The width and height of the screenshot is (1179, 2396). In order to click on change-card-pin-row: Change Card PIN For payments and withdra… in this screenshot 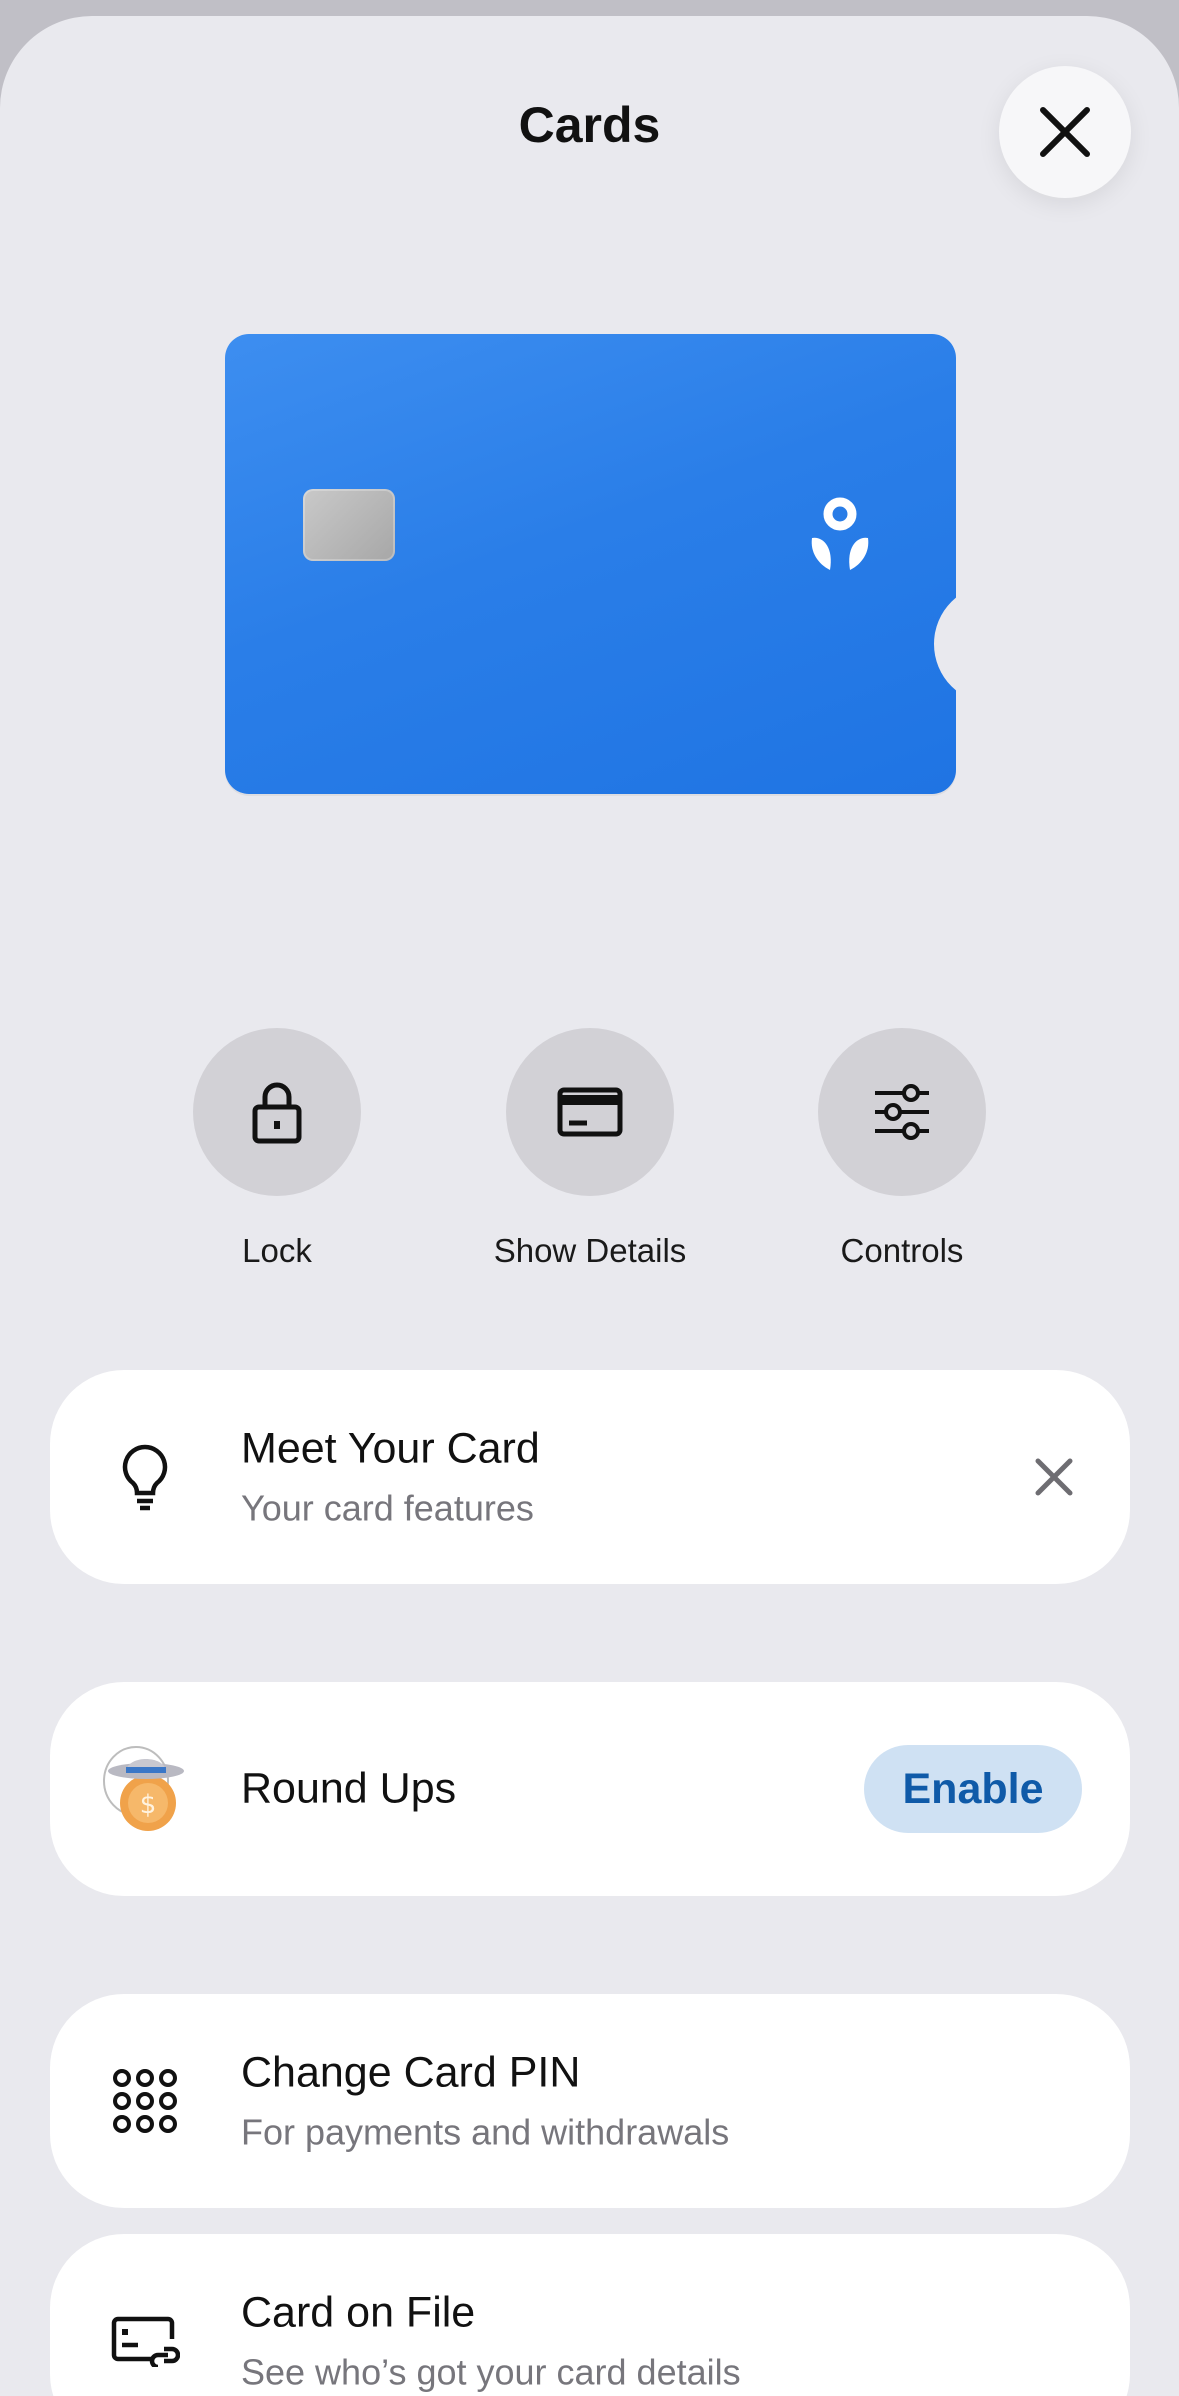, I will do `click(590, 2101)`.